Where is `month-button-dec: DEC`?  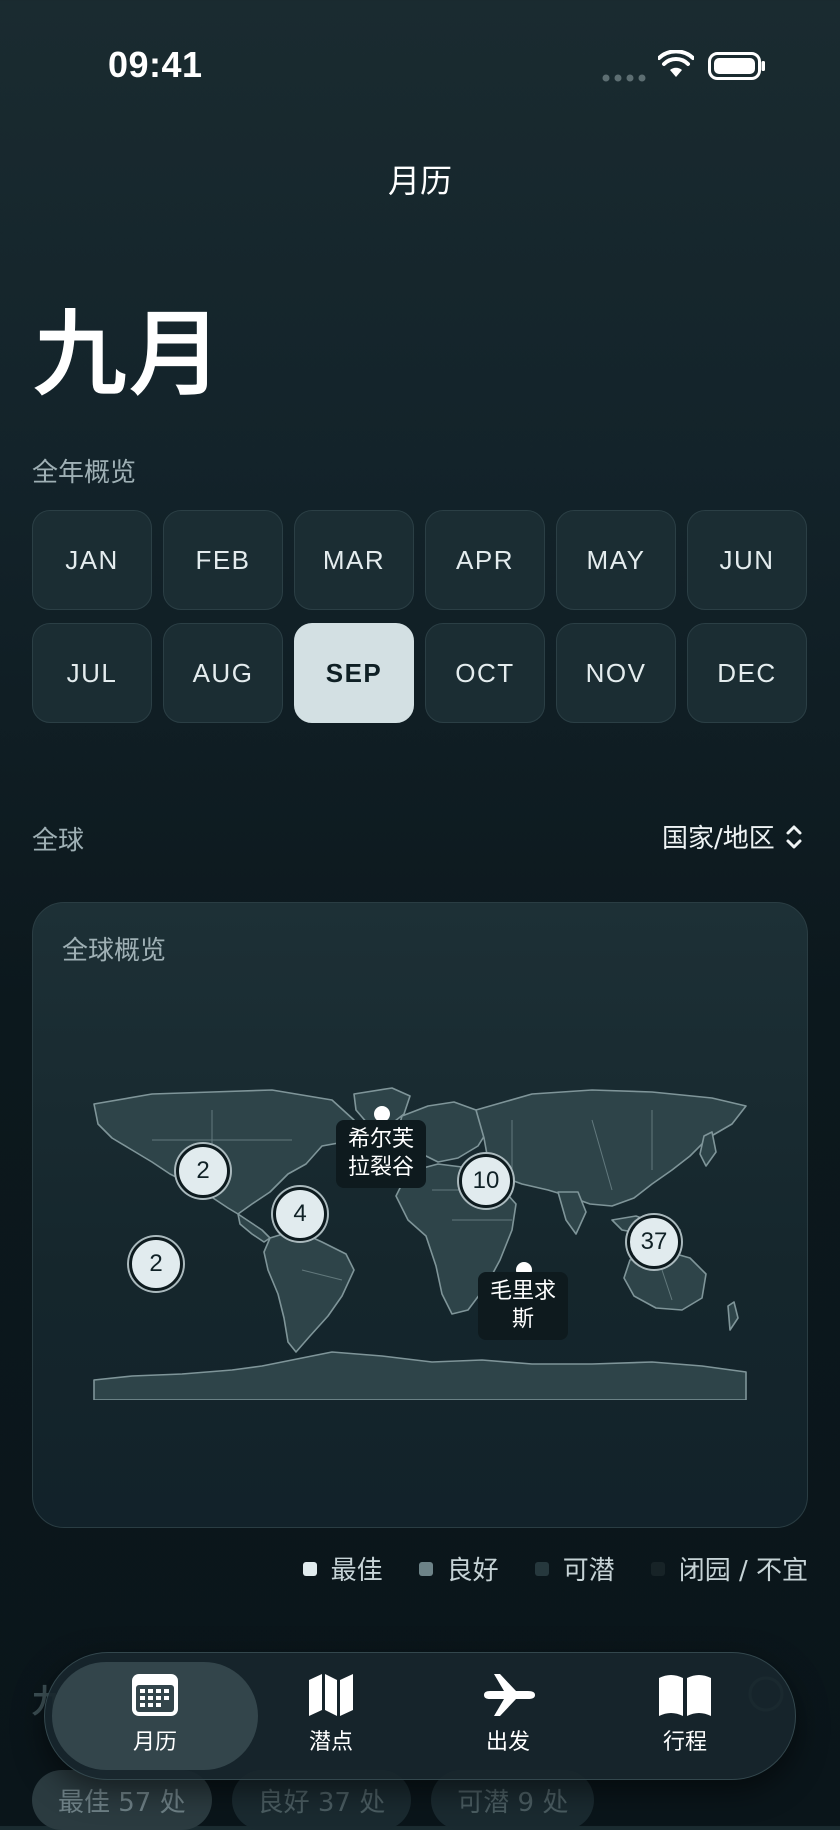
month-button-dec: DEC is located at coordinates (747, 673).